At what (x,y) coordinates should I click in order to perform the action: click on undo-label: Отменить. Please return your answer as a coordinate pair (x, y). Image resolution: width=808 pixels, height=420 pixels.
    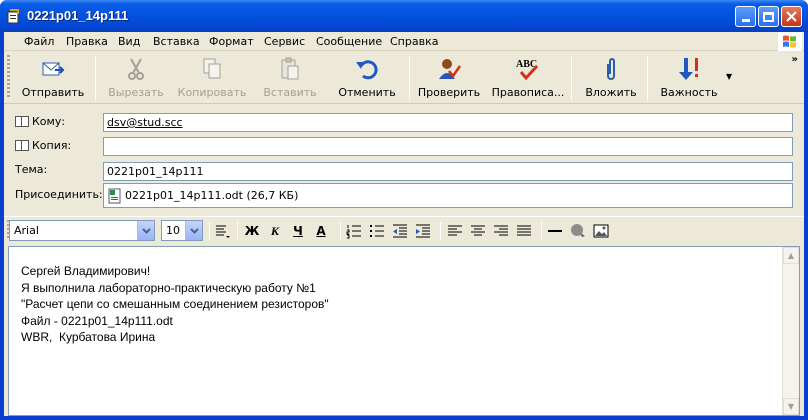
    Looking at the image, I should click on (367, 92).